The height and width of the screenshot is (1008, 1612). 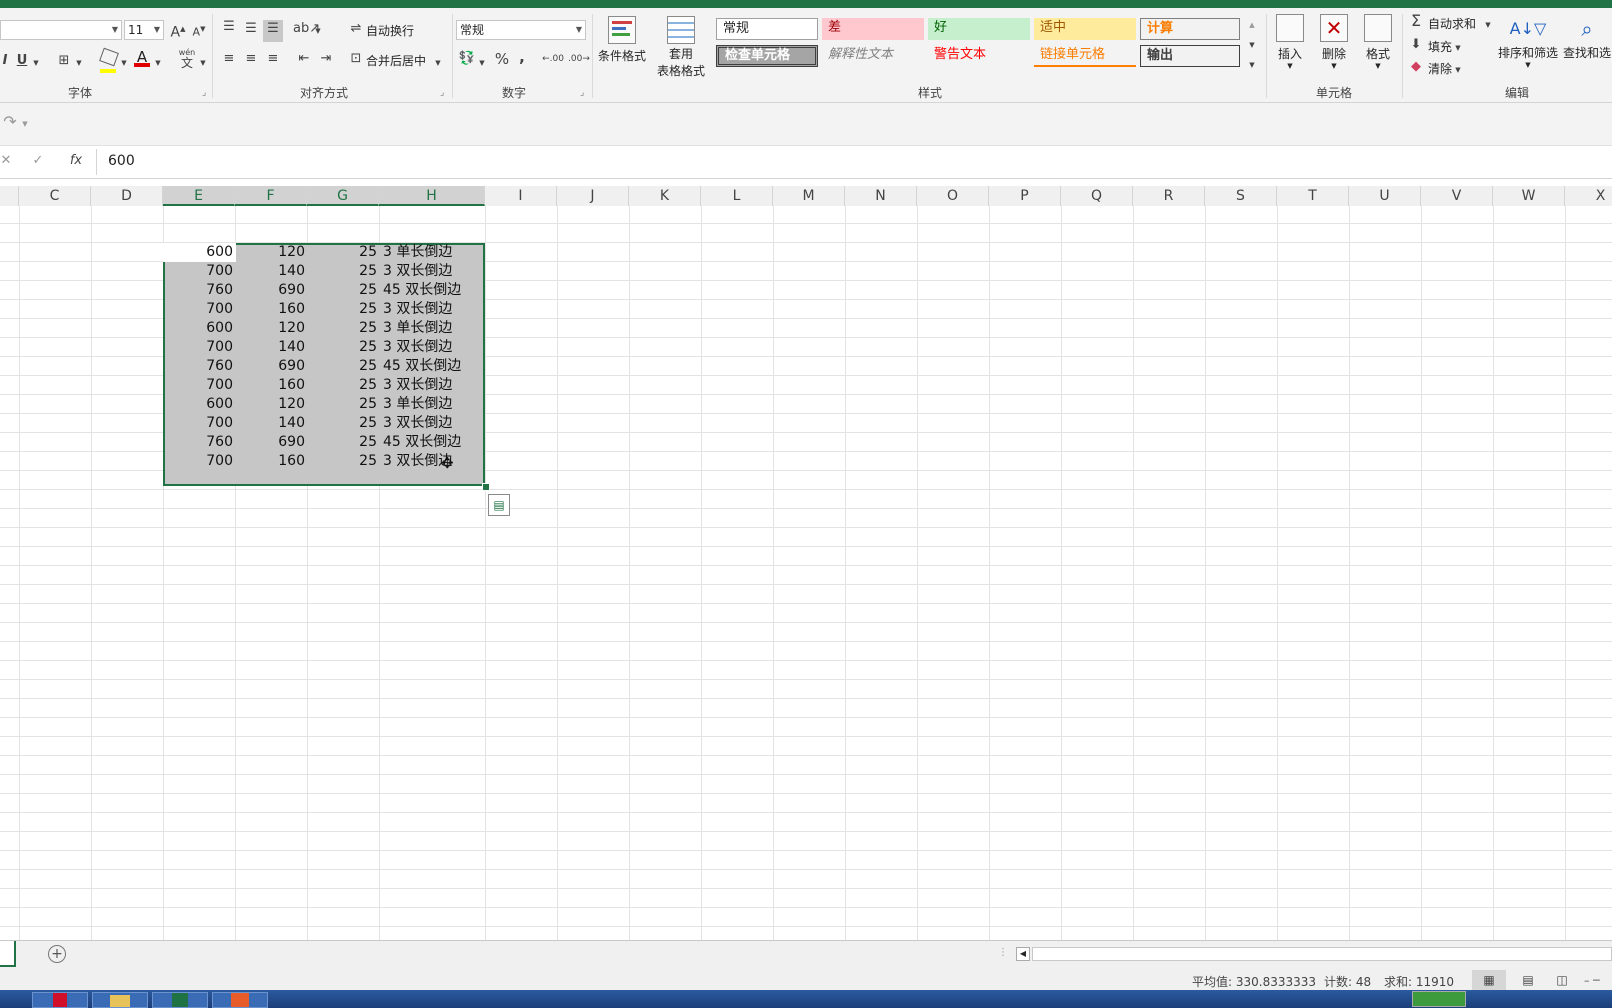 What do you see at coordinates (1452, 23) in the screenshot?
I see `autosum-button: 自动求和` at bounding box center [1452, 23].